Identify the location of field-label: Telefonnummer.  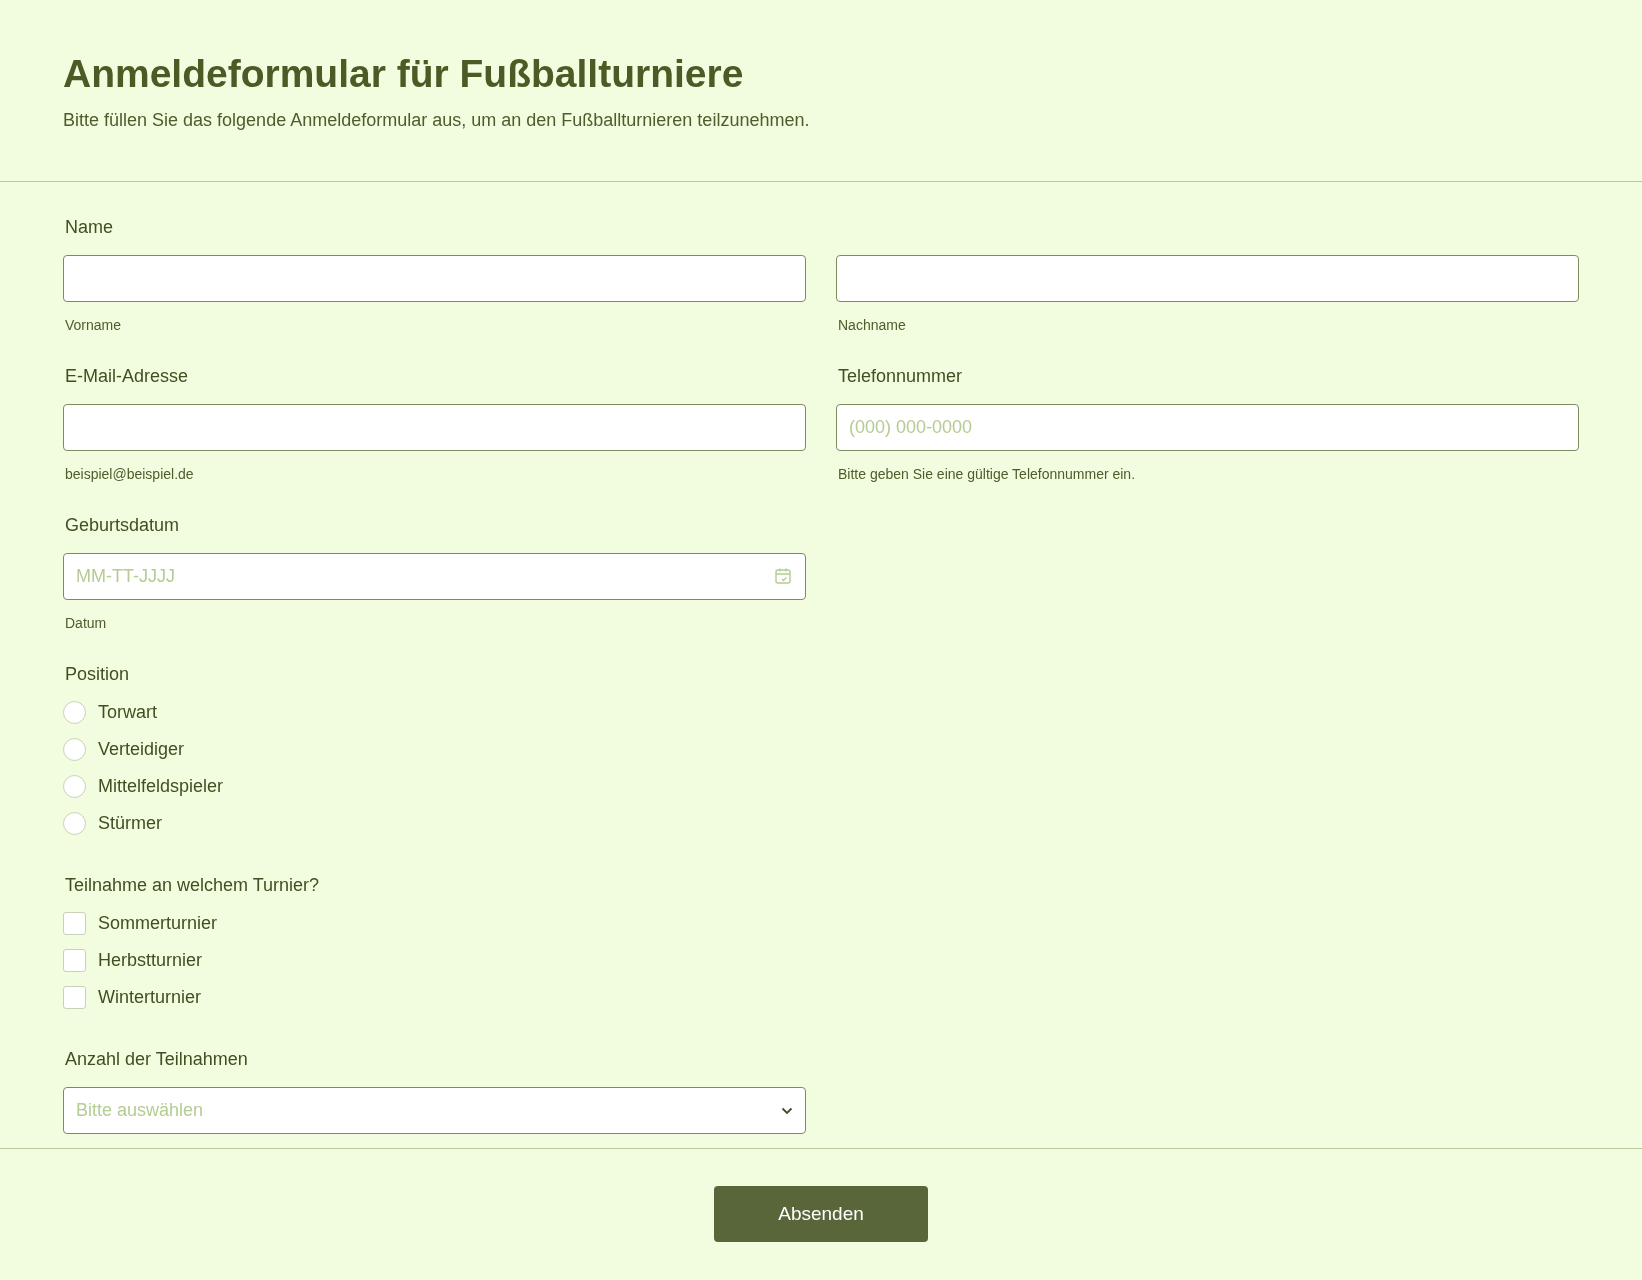
(901, 376).